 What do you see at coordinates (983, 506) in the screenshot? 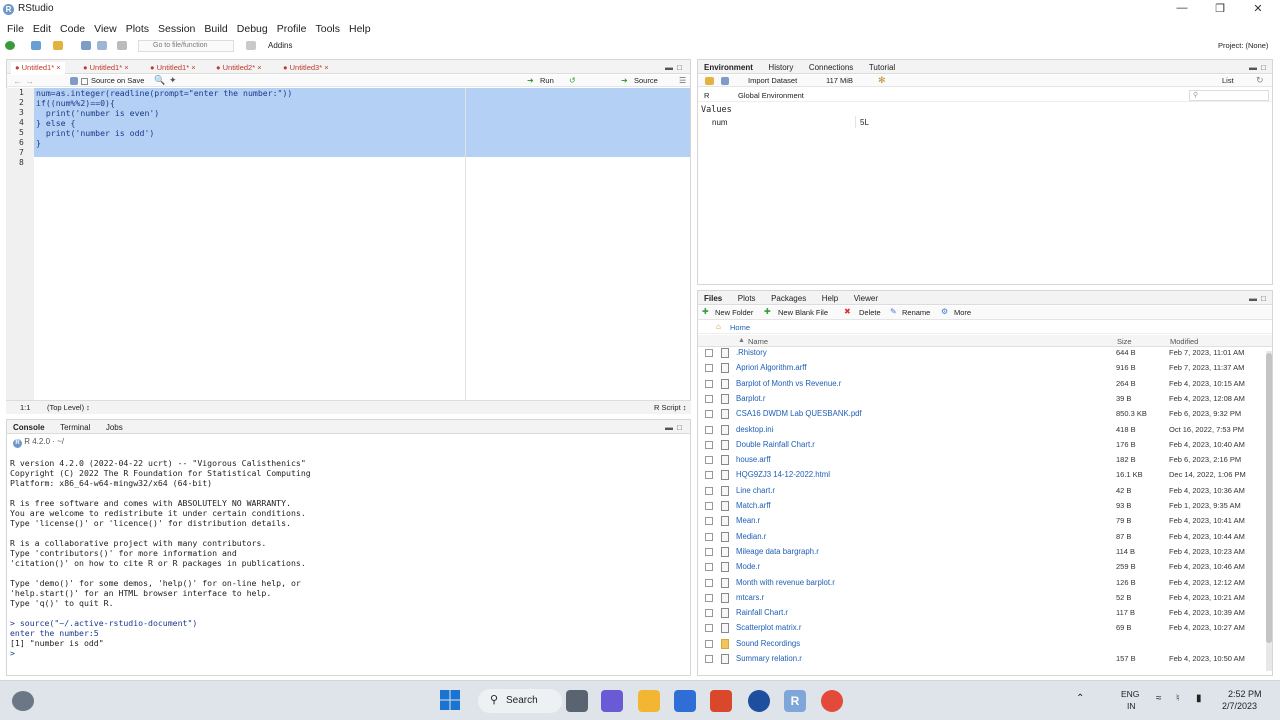
I see `file-row: Match.arff 93 B Feb 1, 2023, 9:35 AM` at bounding box center [983, 506].